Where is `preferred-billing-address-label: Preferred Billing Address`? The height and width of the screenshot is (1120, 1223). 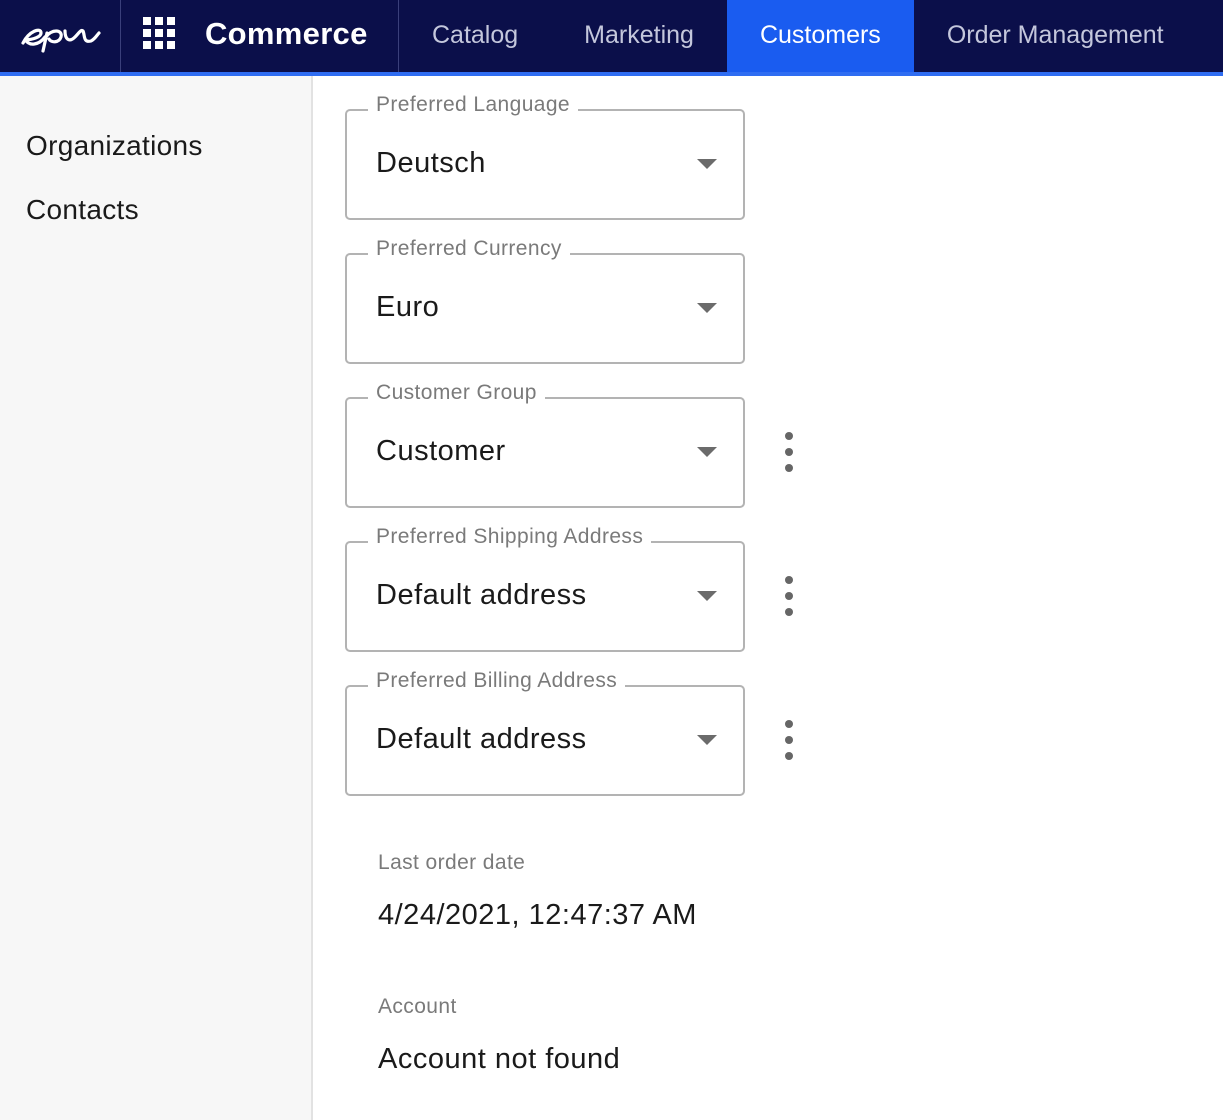 preferred-billing-address-label: Preferred Billing Address is located at coordinates (497, 681).